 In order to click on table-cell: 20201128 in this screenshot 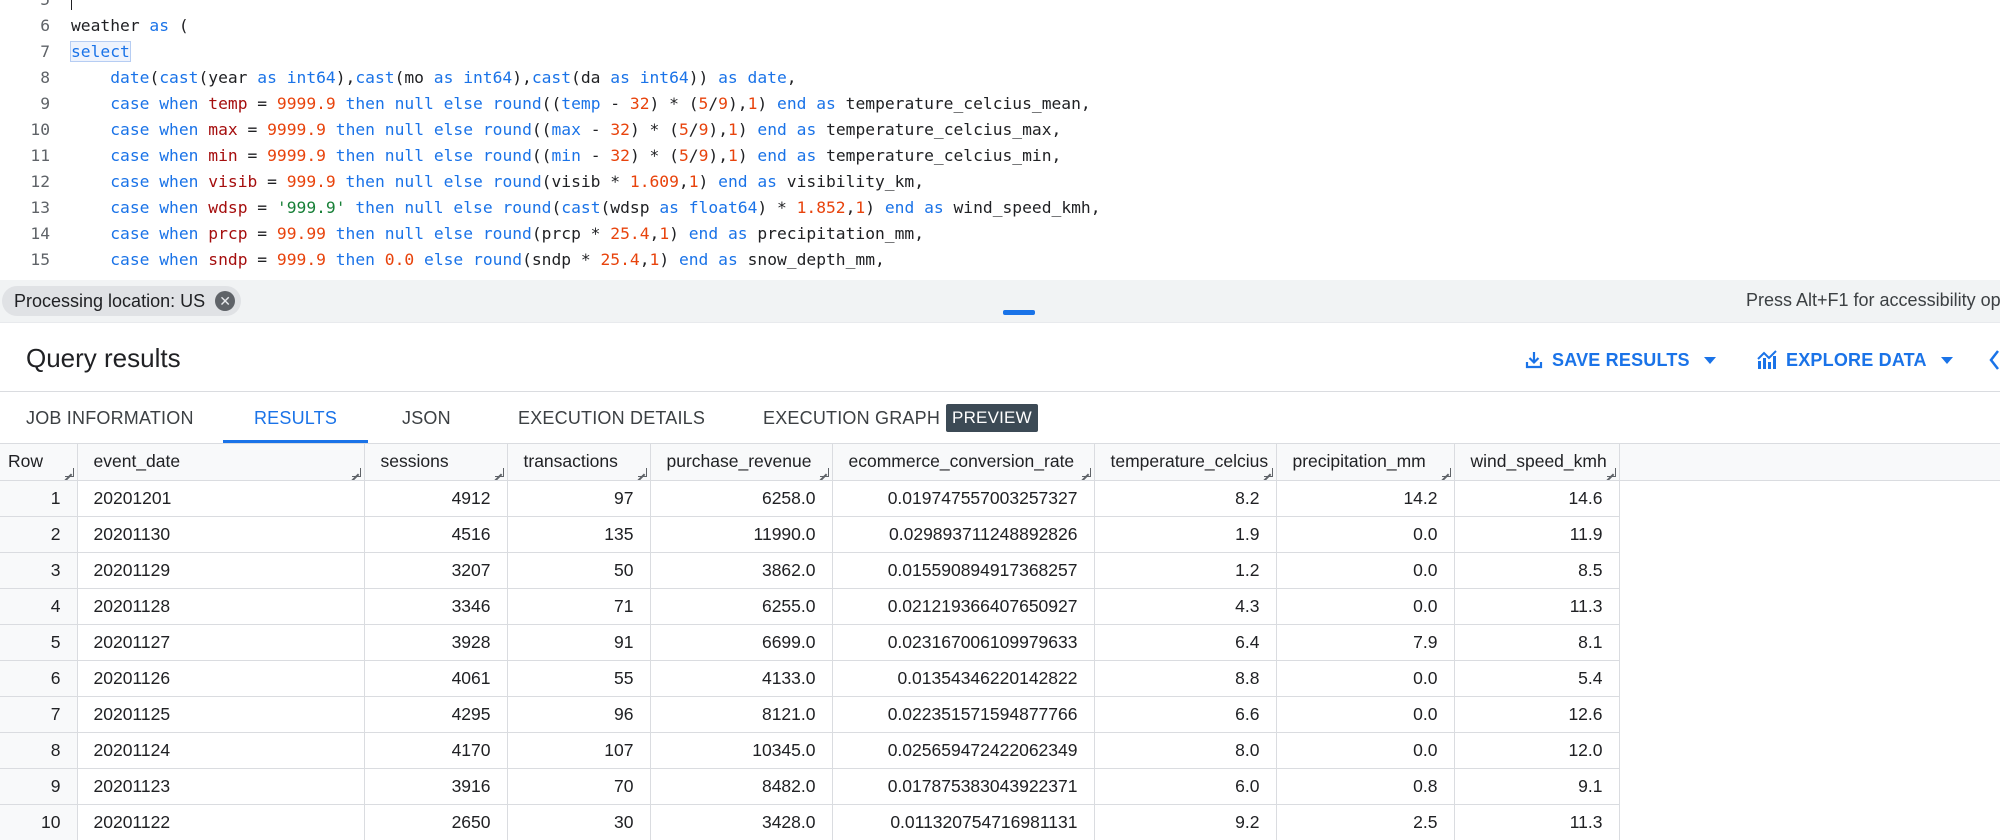, I will do `click(221, 606)`.